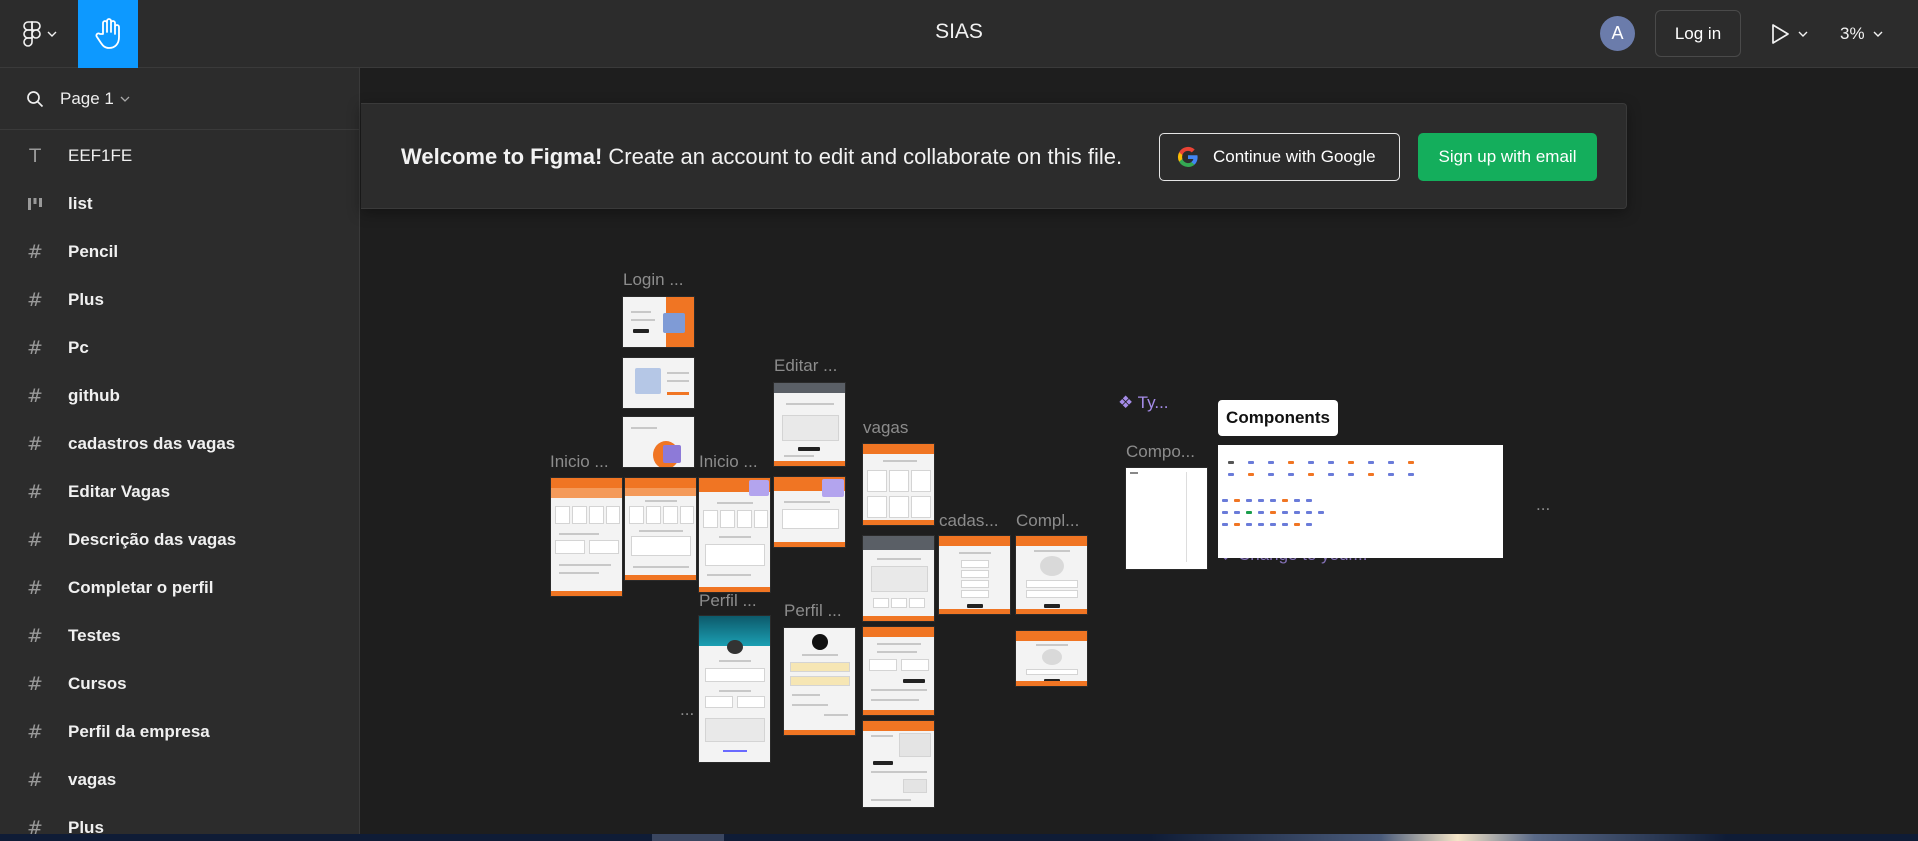 This screenshot has width=1918, height=841. Describe the element at coordinates (1360, 501) in the screenshot. I see `components-sheet` at that location.